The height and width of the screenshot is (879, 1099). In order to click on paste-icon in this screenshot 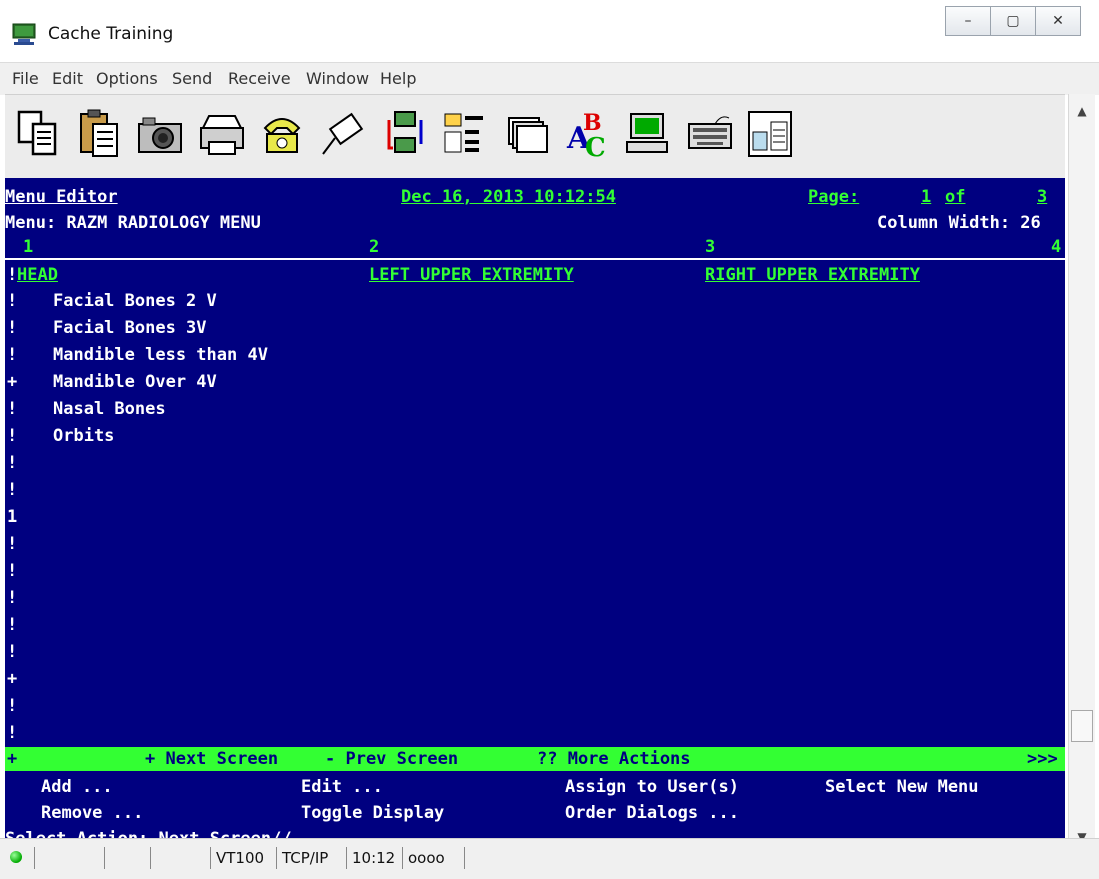, I will do `click(99, 133)`.